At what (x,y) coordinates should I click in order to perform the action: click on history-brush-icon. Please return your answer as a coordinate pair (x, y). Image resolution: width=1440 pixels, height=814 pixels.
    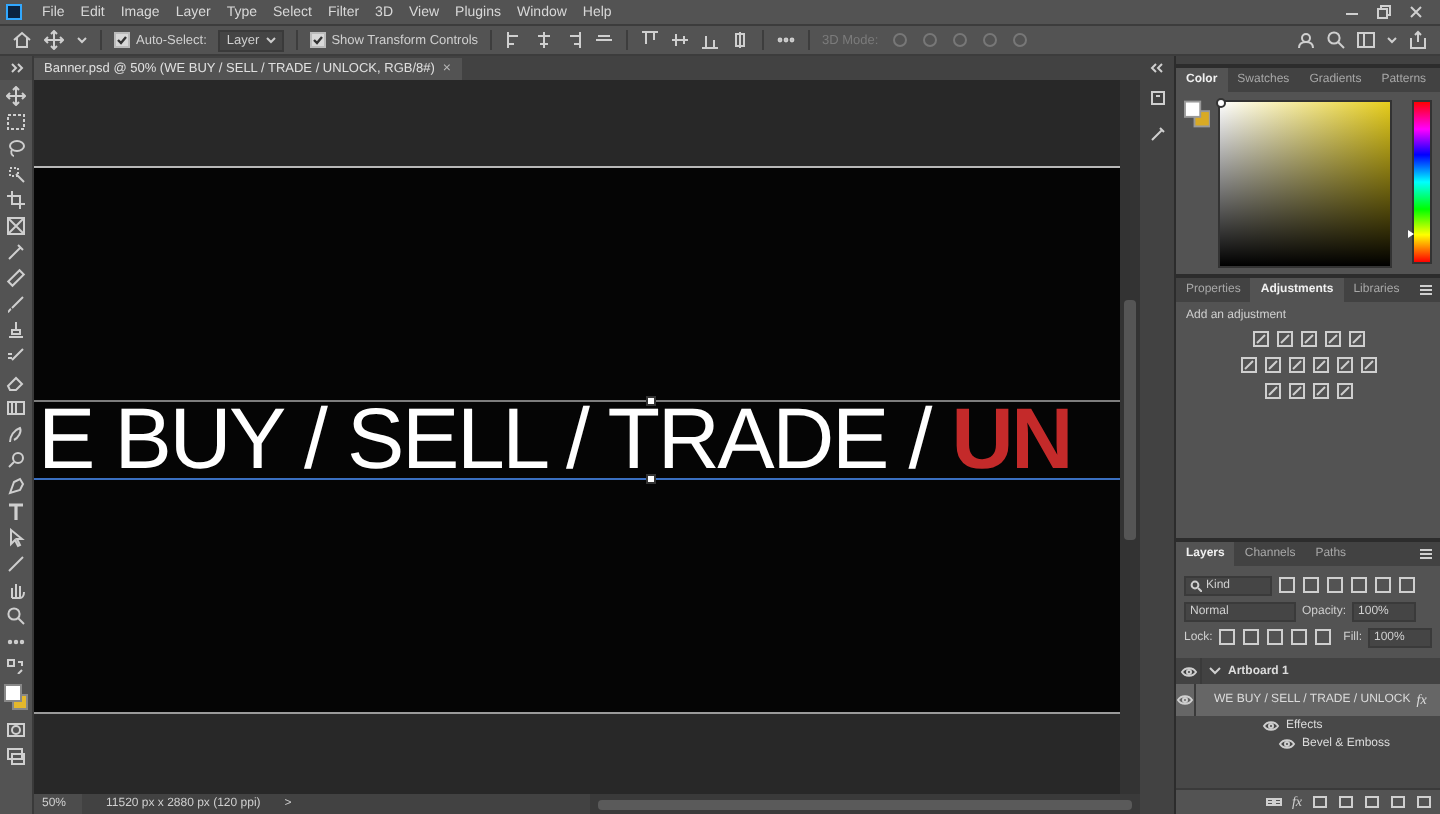
    Looking at the image, I should click on (16, 356).